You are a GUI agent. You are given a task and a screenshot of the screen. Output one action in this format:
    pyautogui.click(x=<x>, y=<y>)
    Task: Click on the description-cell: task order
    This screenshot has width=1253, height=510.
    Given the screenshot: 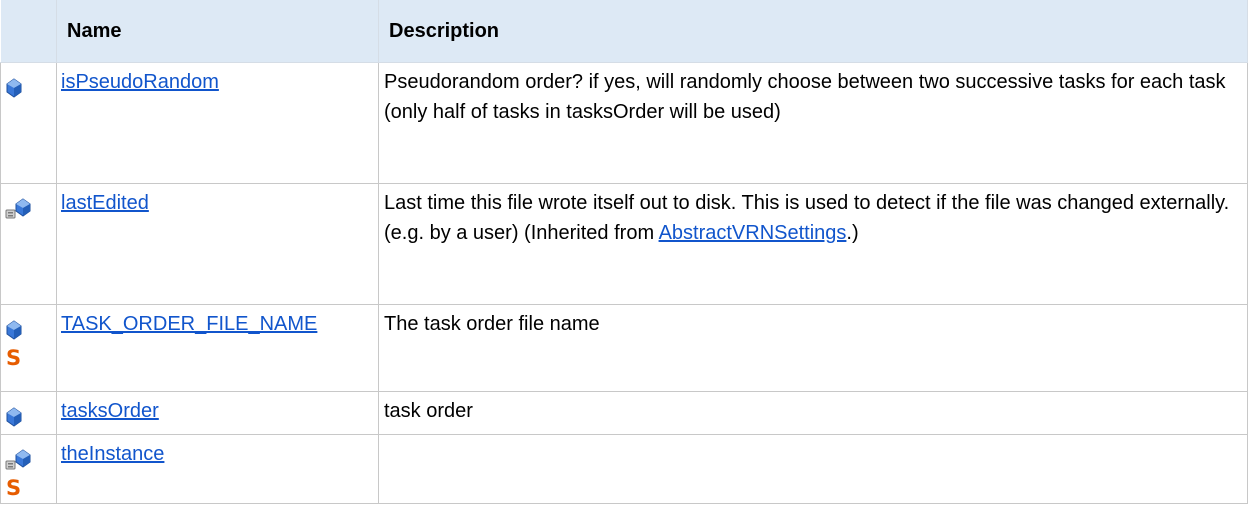 What is the action you would take?
    pyautogui.click(x=813, y=413)
    